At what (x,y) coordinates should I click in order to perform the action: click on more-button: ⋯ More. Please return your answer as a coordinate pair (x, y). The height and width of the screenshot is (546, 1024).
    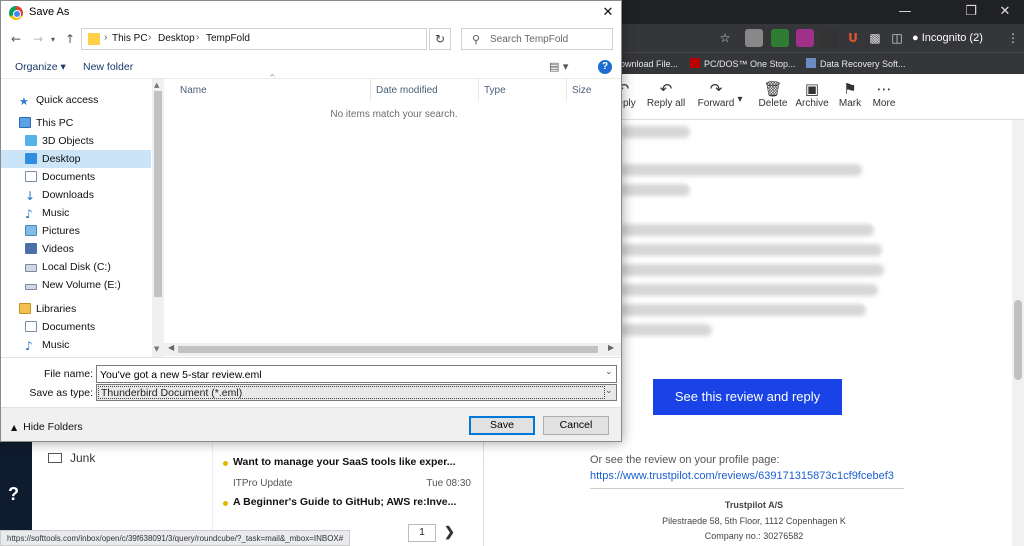
    Looking at the image, I should click on (884, 94).